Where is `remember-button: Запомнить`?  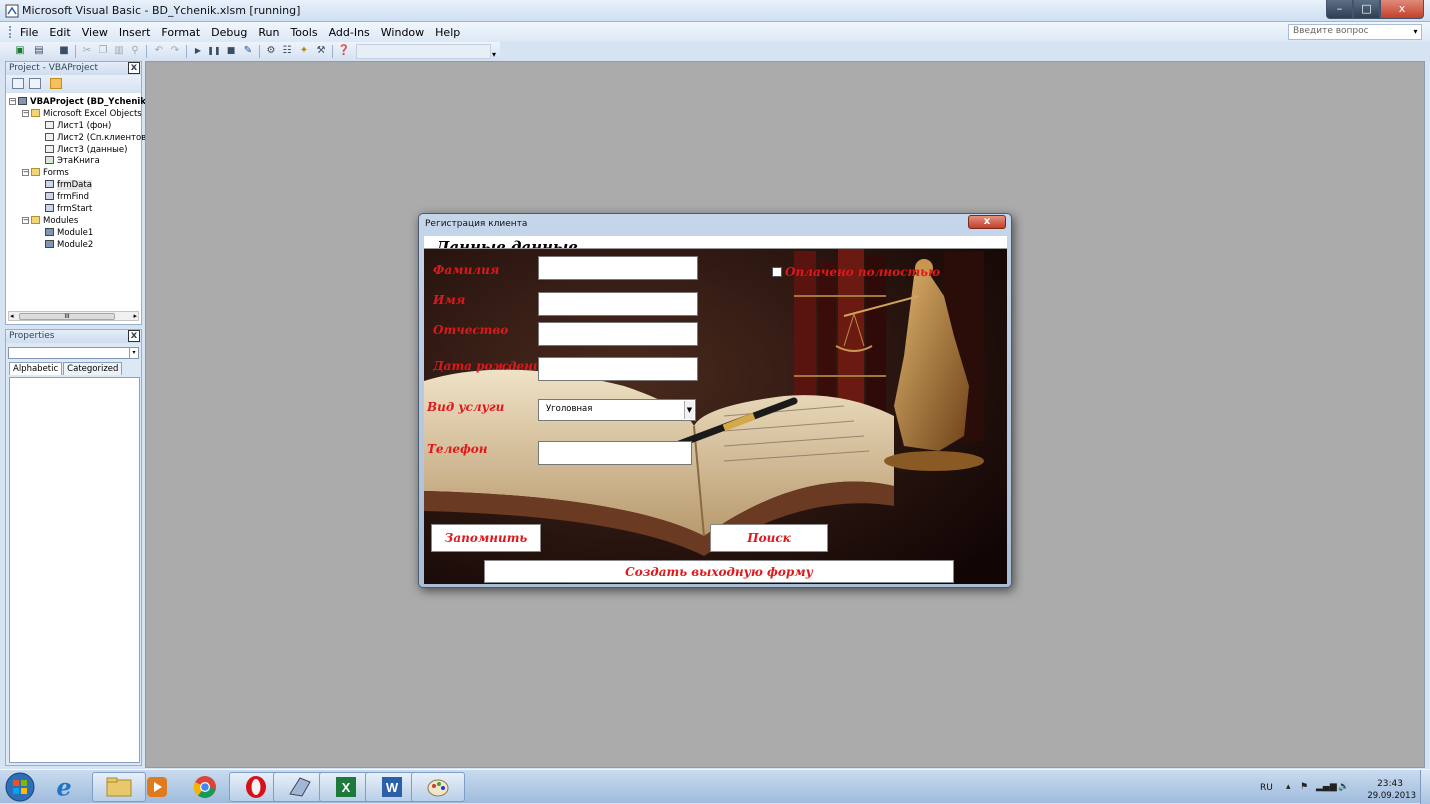 remember-button: Запомнить is located at coordinates (486, 538).